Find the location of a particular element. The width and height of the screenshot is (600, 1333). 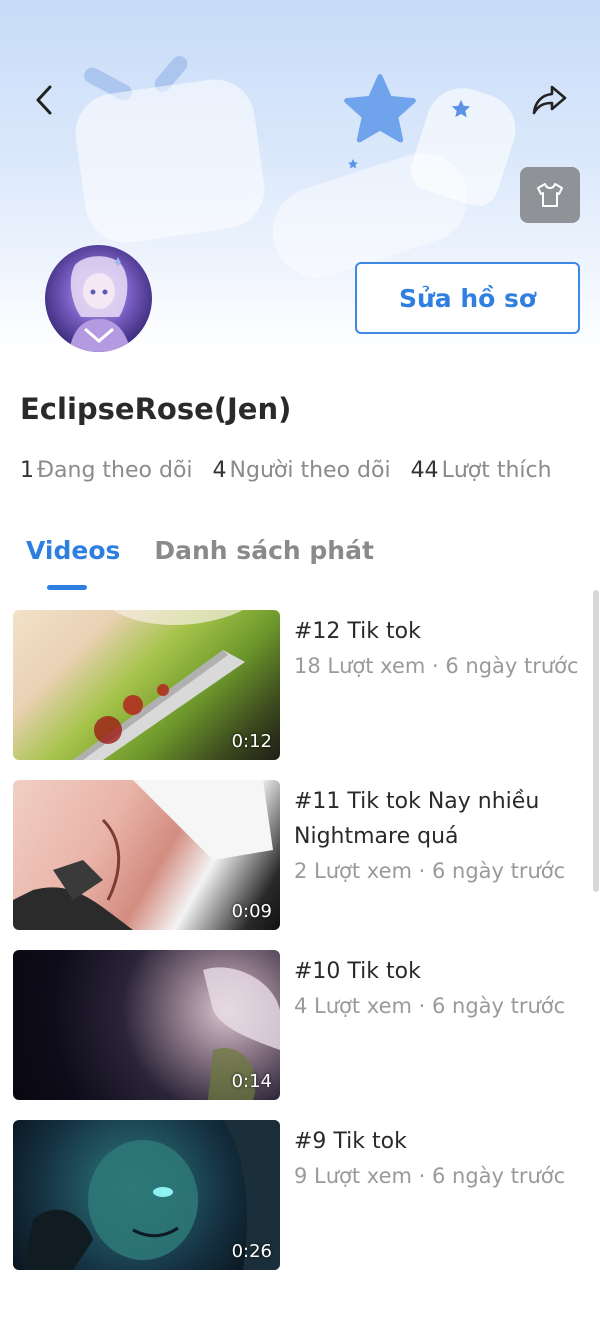

likes-label: Lượt thích is located at coordinates (496, 470).